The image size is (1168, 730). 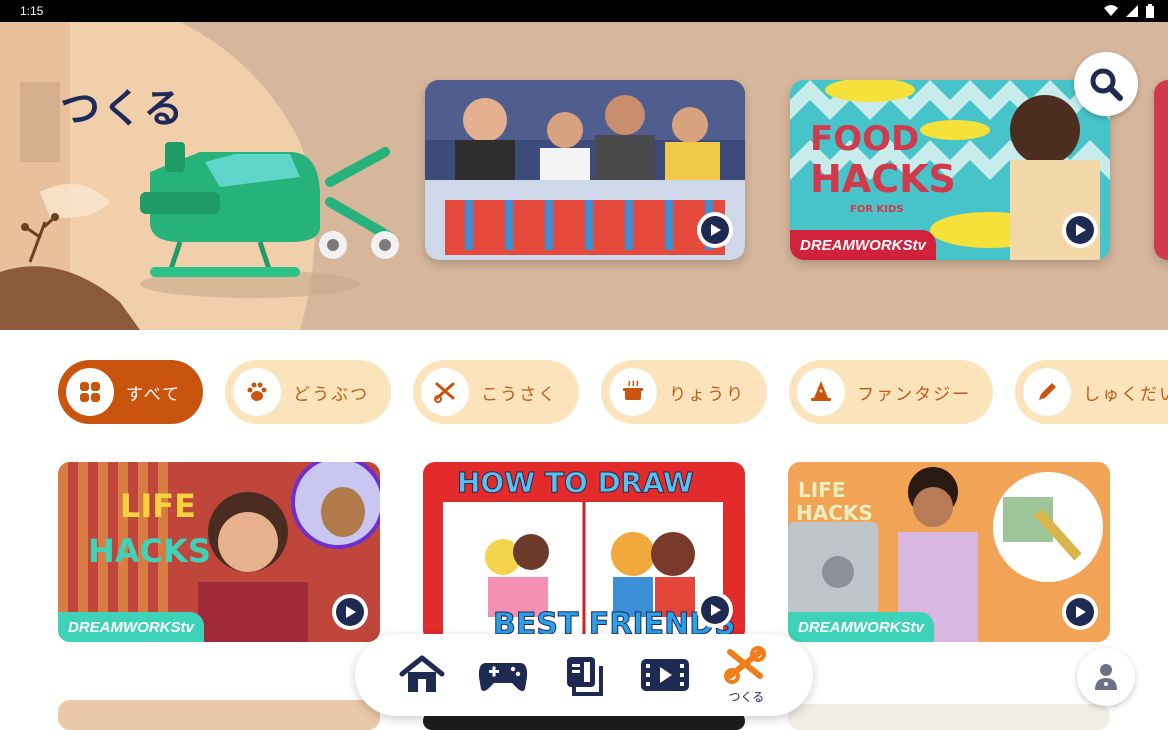 I want to click on nav-games, so click(x=503, y=675).